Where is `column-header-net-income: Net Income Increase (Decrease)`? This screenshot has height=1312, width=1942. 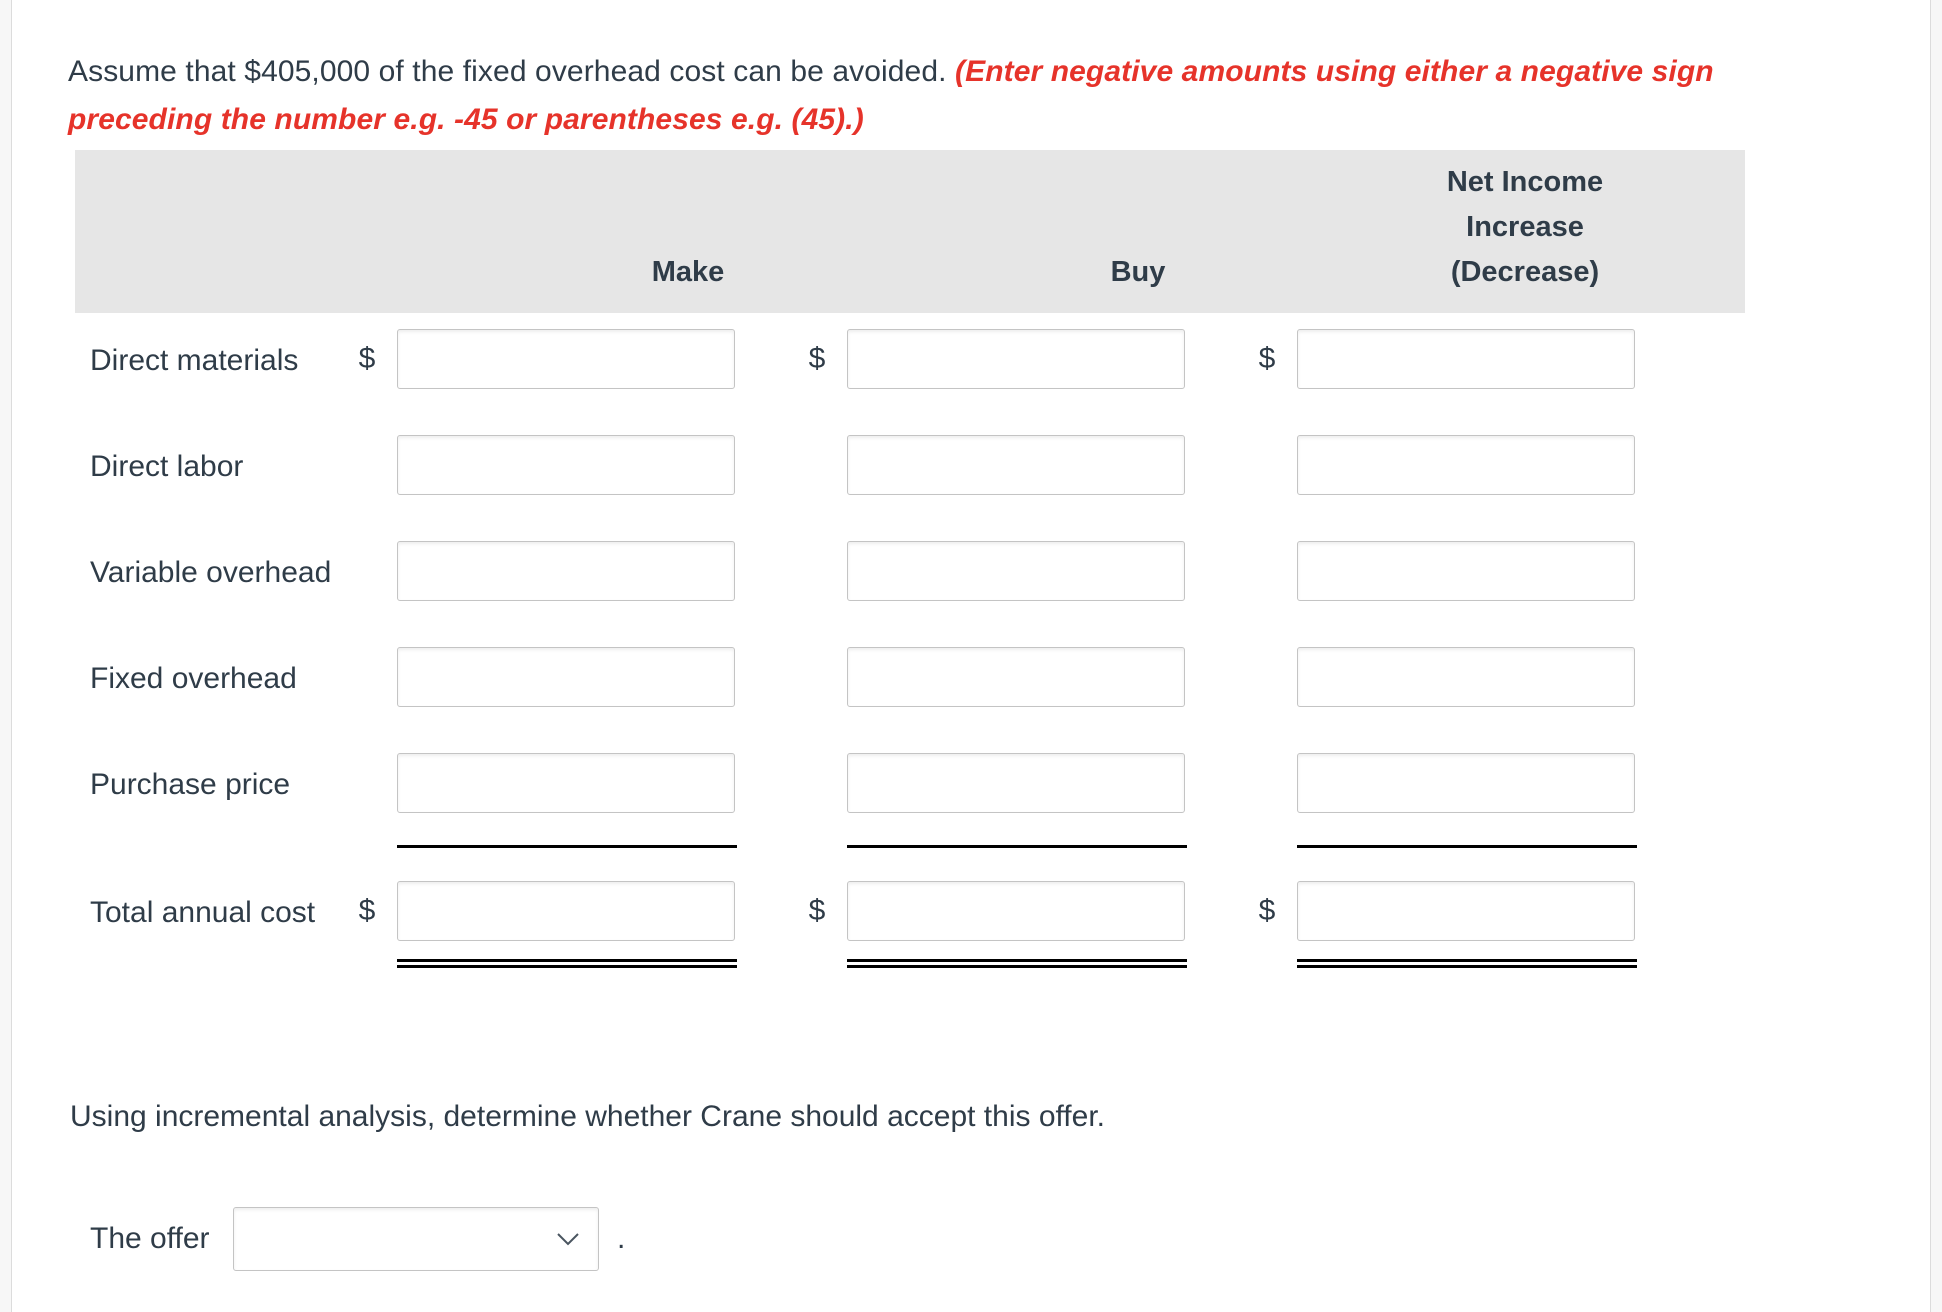
column-header-net-income: Net Income Increase (Decrease) is located at coordinates (1525, 227).